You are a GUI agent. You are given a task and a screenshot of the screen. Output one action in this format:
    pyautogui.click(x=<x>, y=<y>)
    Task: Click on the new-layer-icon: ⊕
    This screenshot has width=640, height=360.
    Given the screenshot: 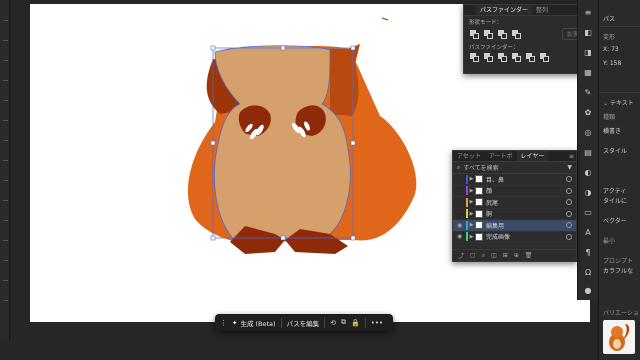 What is the action you would take?
    pyautogui.click(x=516, y=255)
    